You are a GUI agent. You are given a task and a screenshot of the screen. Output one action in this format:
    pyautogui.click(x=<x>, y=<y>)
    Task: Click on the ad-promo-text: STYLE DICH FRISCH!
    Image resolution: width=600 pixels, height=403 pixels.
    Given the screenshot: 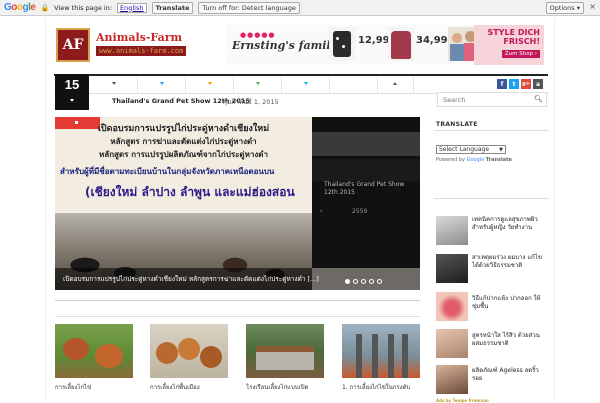 What is the action you would take?
    pyautogui.click(x=513, y=37)
    